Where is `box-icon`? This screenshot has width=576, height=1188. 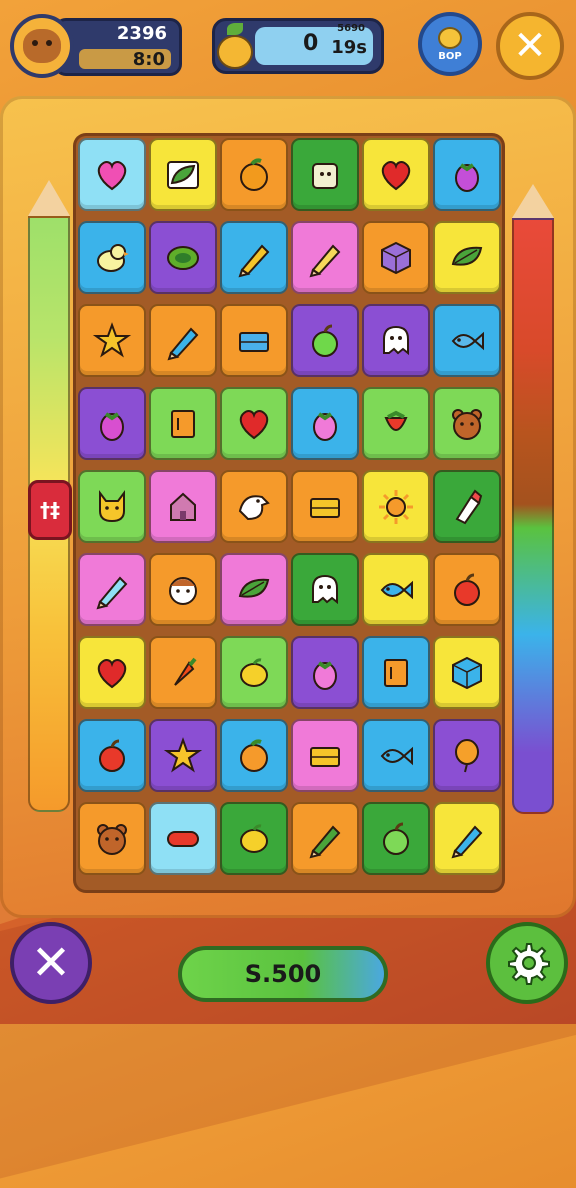 box-icon is located at coordinates (396, 672).